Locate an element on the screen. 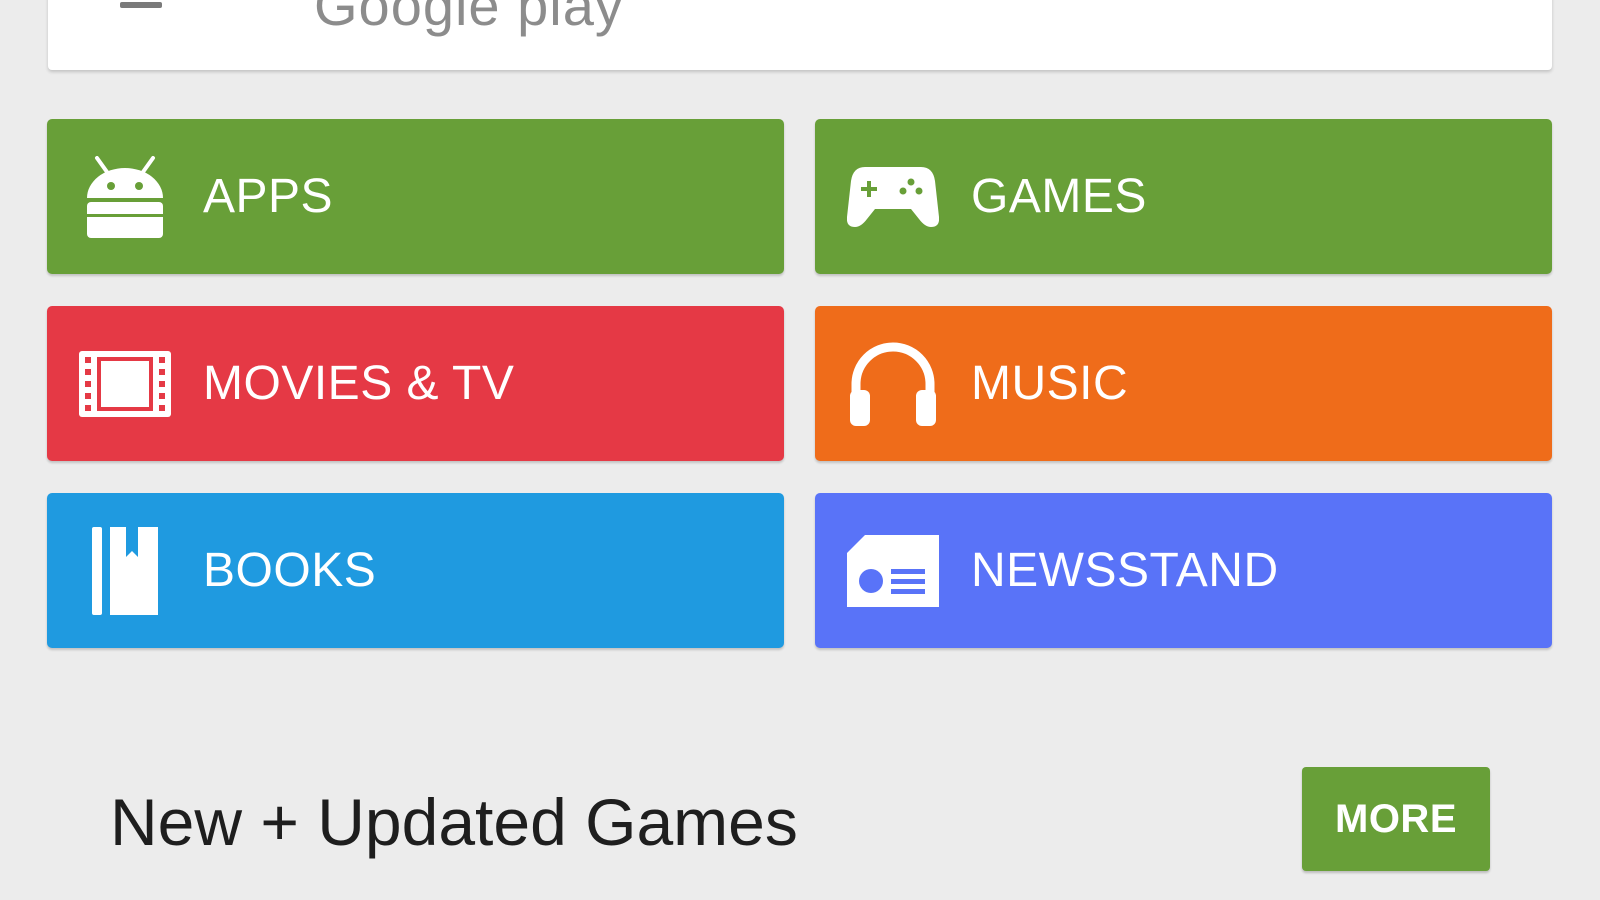 This screenshot has height=900, width=1600. category-tile-books: BOOKS is located at coordinates (415, 570).